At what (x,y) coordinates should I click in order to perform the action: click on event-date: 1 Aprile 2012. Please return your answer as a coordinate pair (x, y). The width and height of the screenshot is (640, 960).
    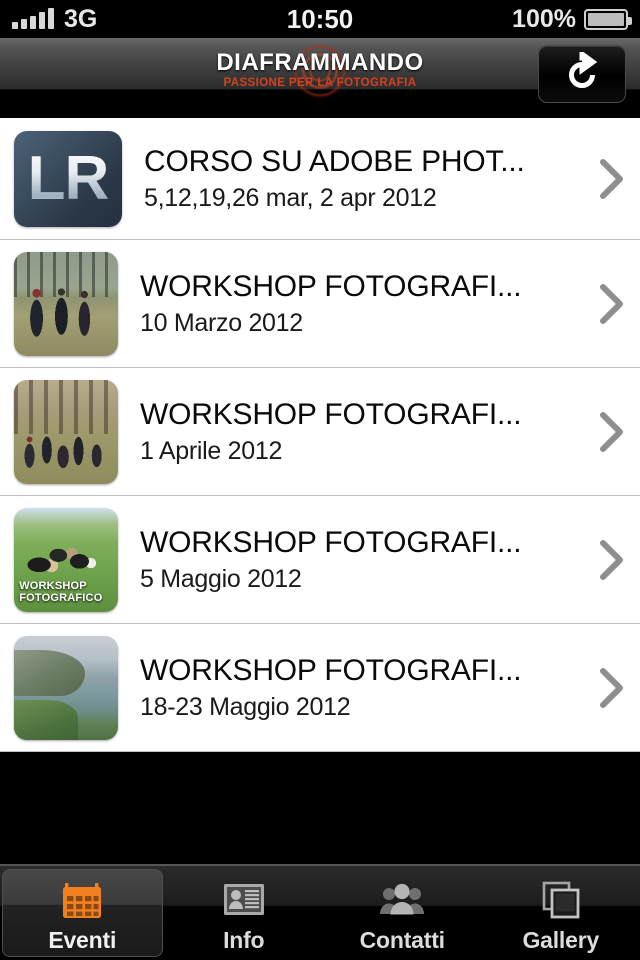
    Looking at the image, I should click on (211, 451).